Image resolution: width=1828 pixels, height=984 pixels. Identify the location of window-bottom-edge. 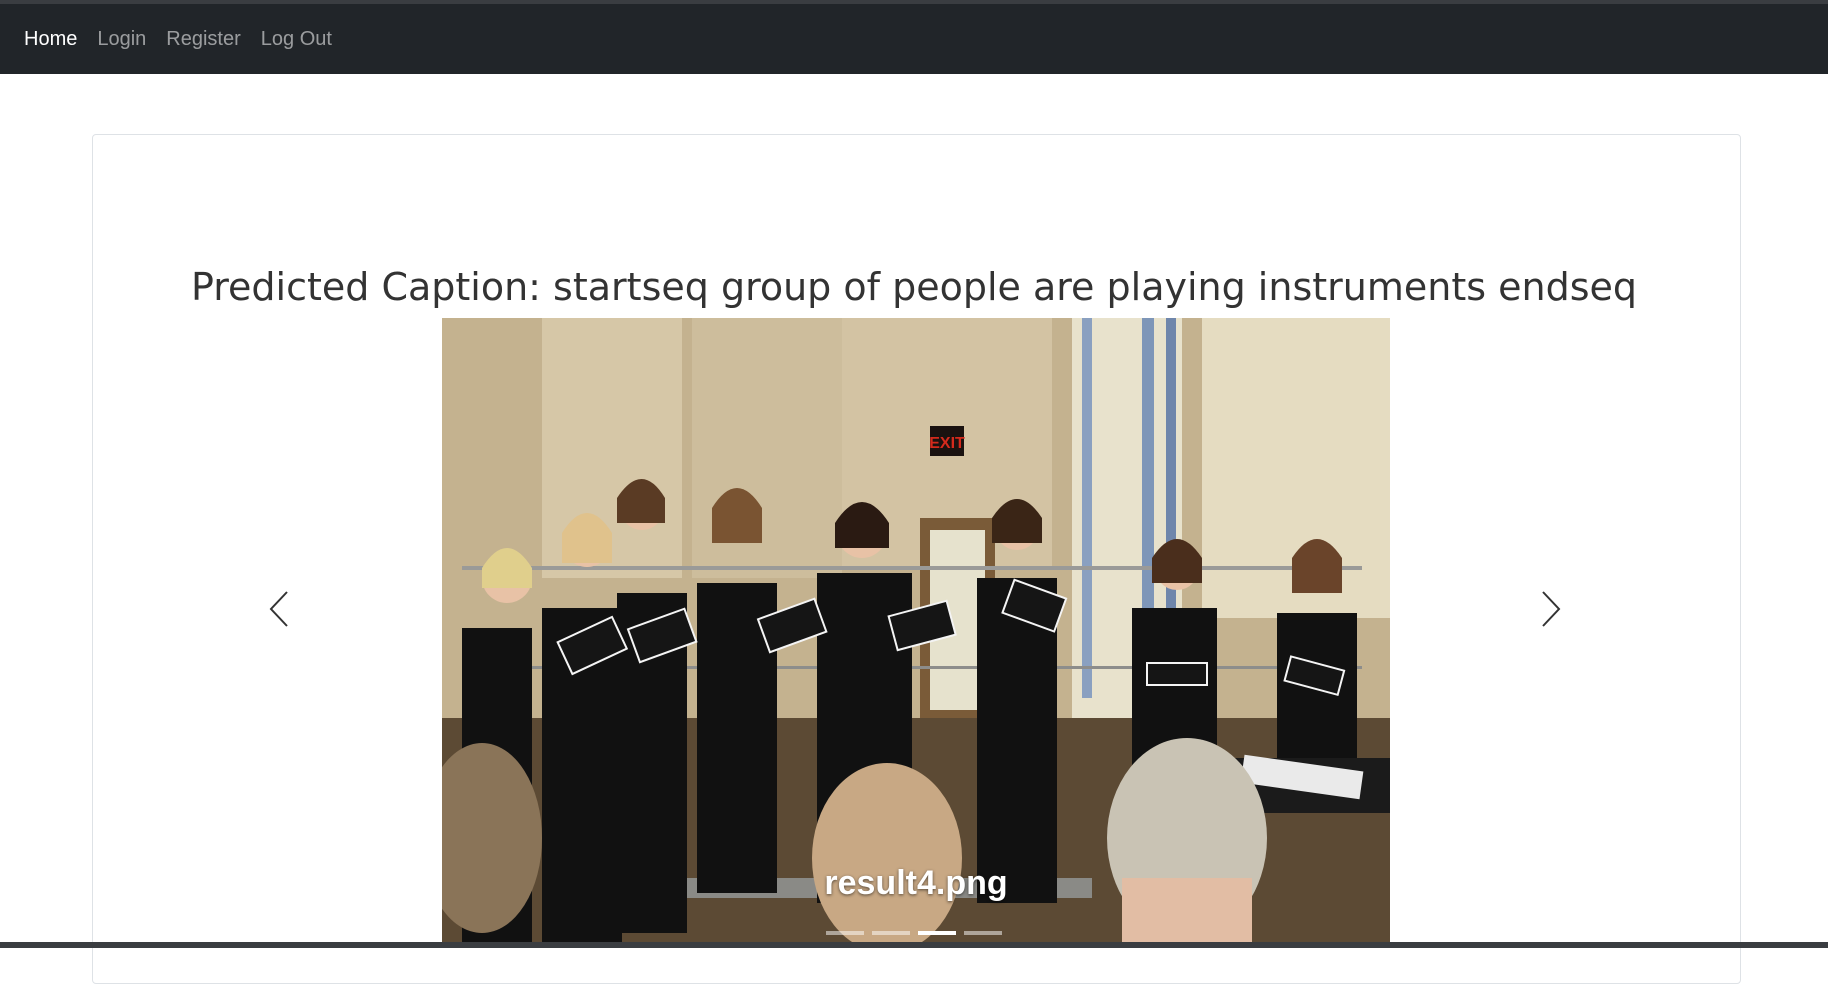
(914, 945).